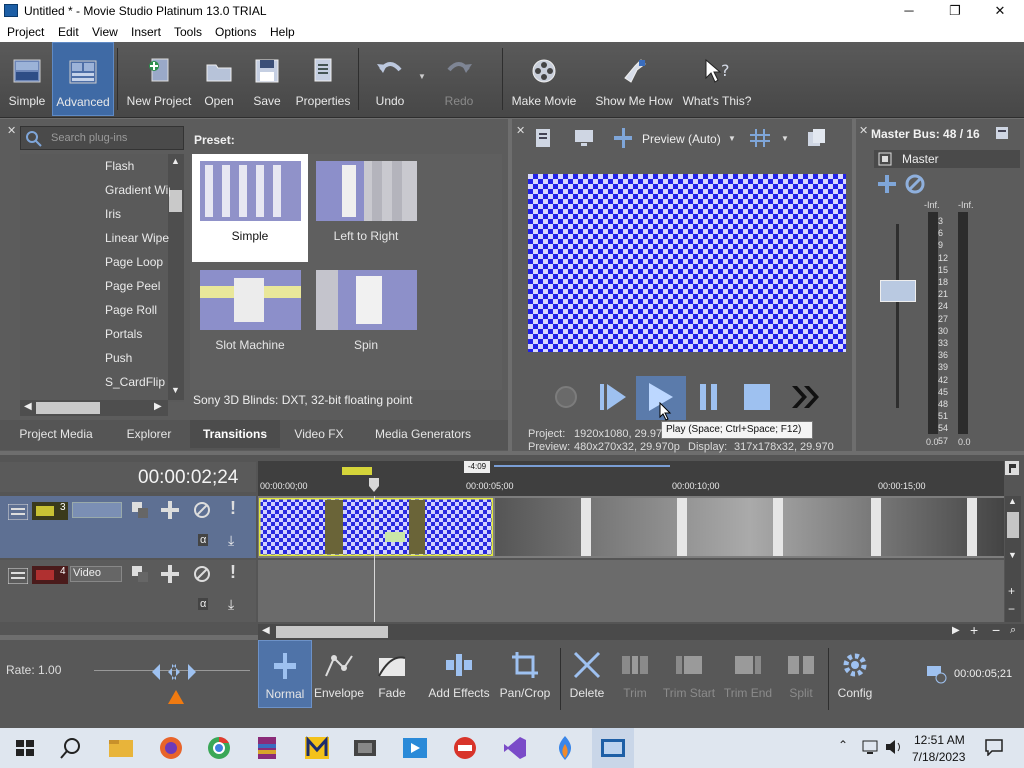 This screenshot has height=768, width=1024. I want to click on dev-cpp-icon, so click(465, 748).